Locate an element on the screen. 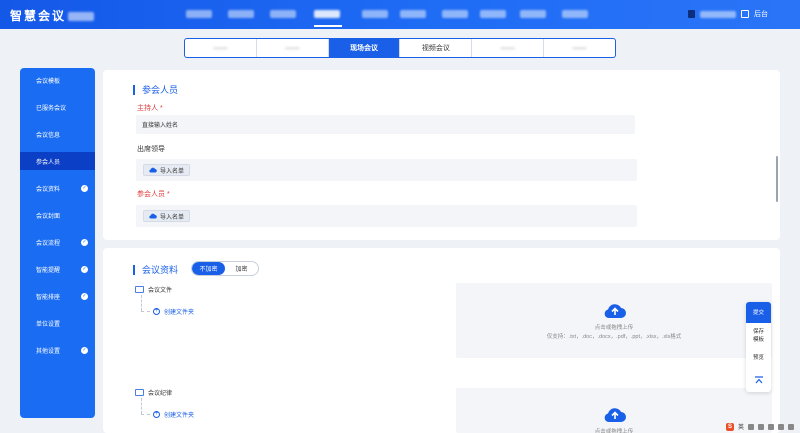  back-to-top-button is located at coordinates (758, 380).